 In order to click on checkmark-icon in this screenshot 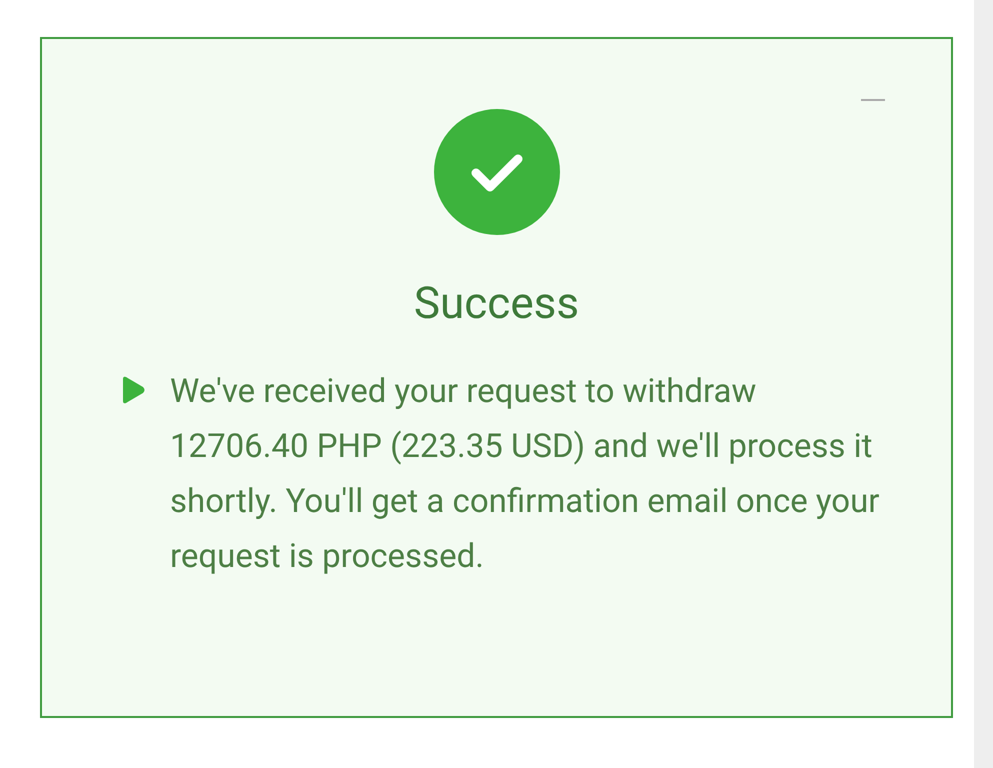, I will do `click(497, 172)`.